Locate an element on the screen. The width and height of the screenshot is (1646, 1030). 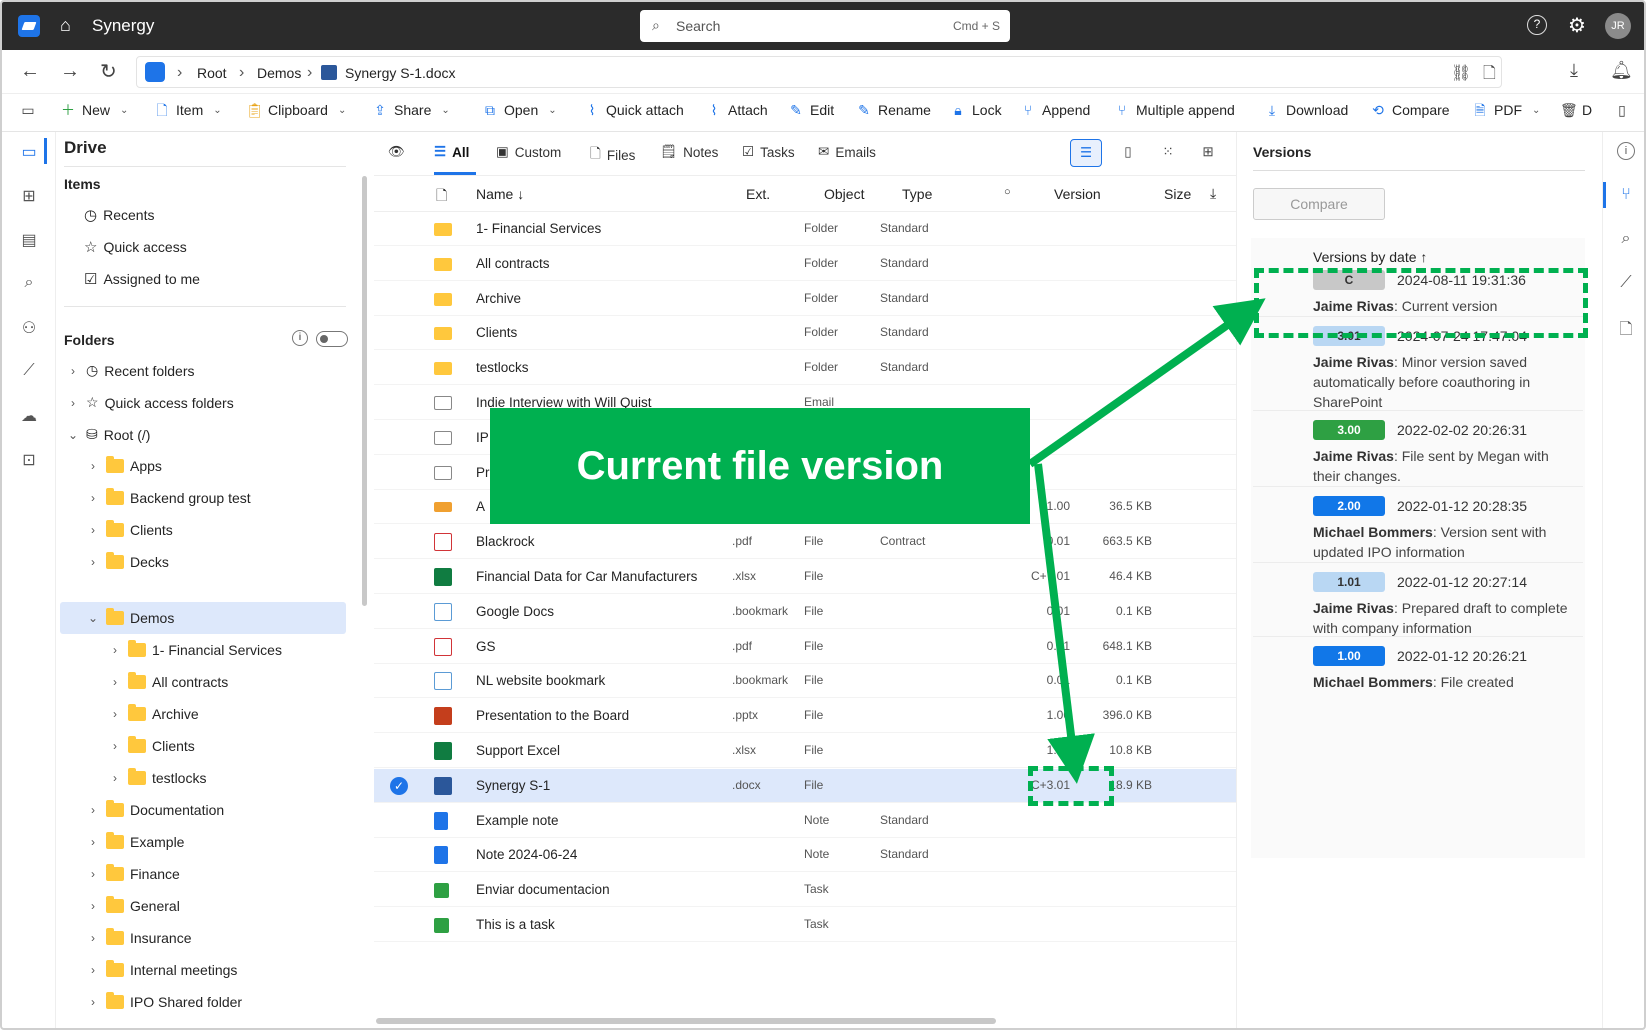
arrow-to-version-cell is located at coordinates (1064, 623).